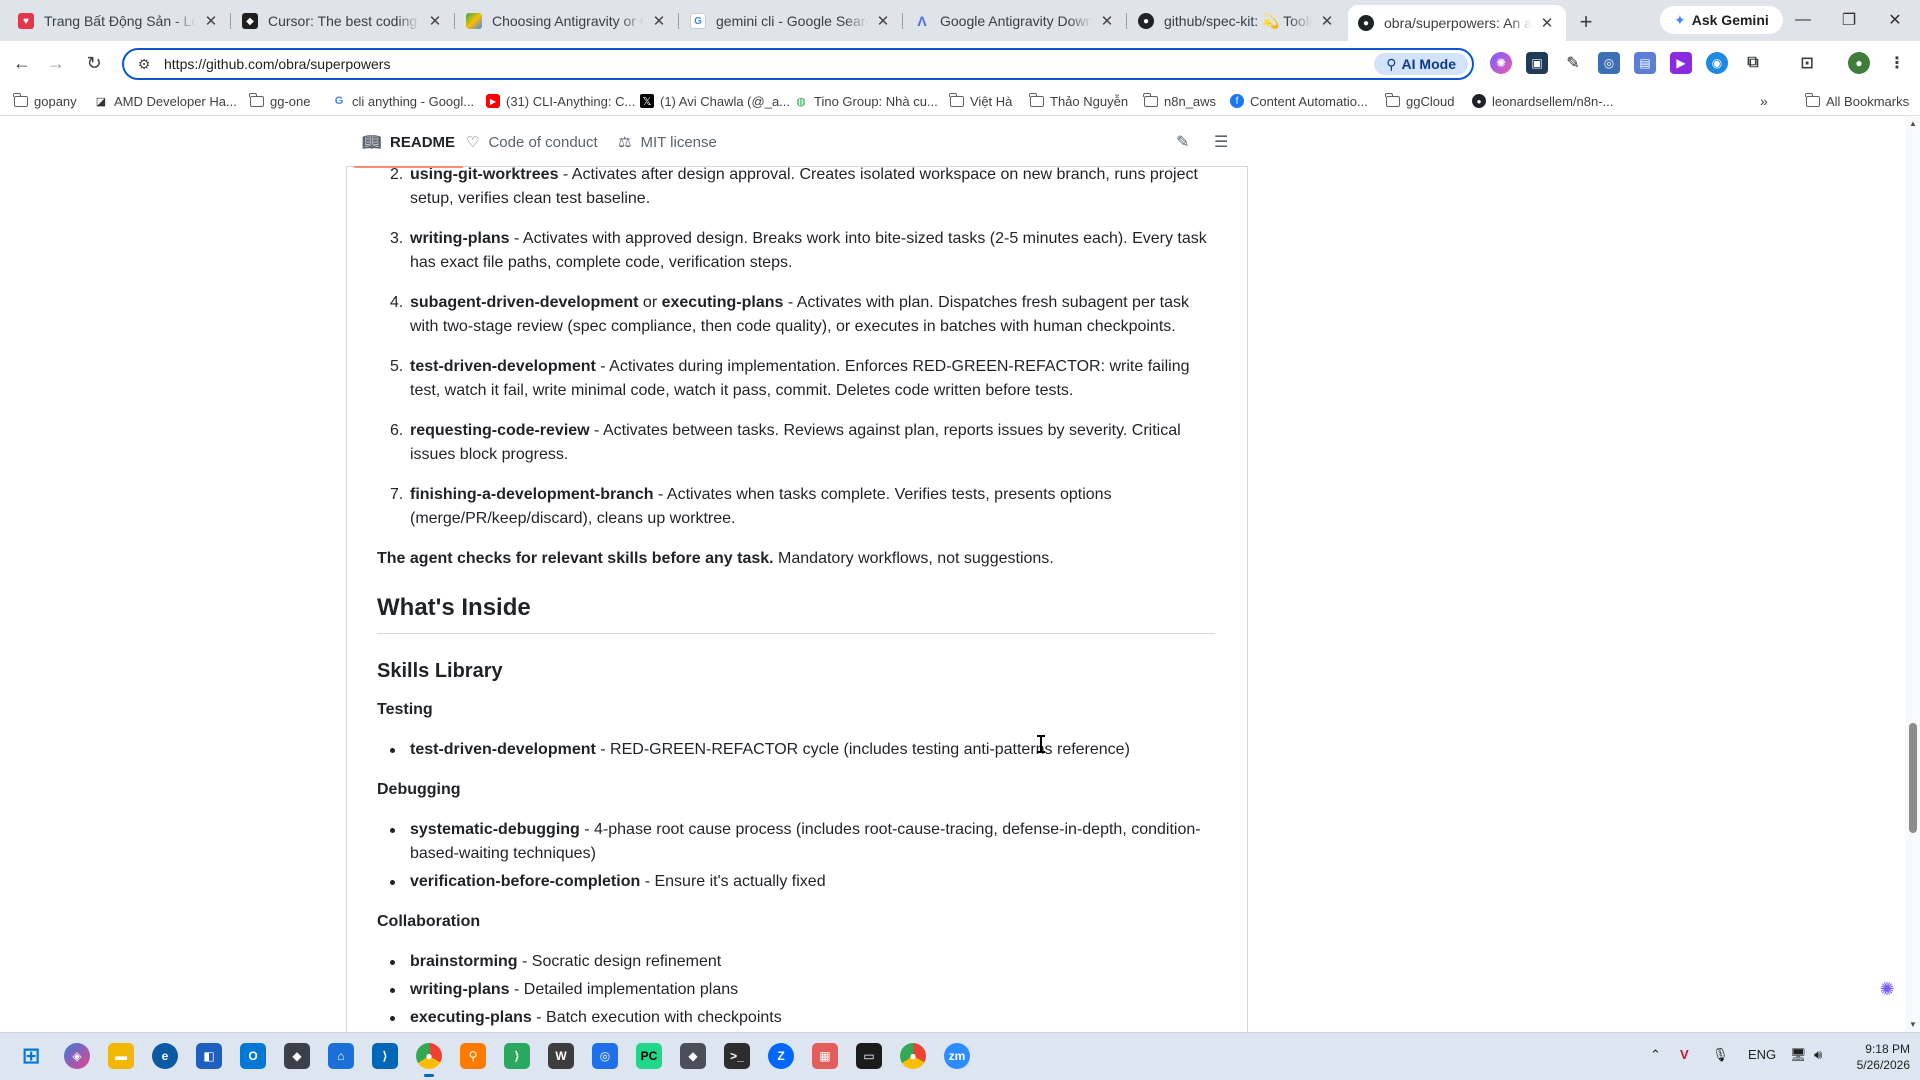 This screenshot has width=1920, height=1080. I want to click on bookmarks-overflow-icon: », so click(1764, 101).